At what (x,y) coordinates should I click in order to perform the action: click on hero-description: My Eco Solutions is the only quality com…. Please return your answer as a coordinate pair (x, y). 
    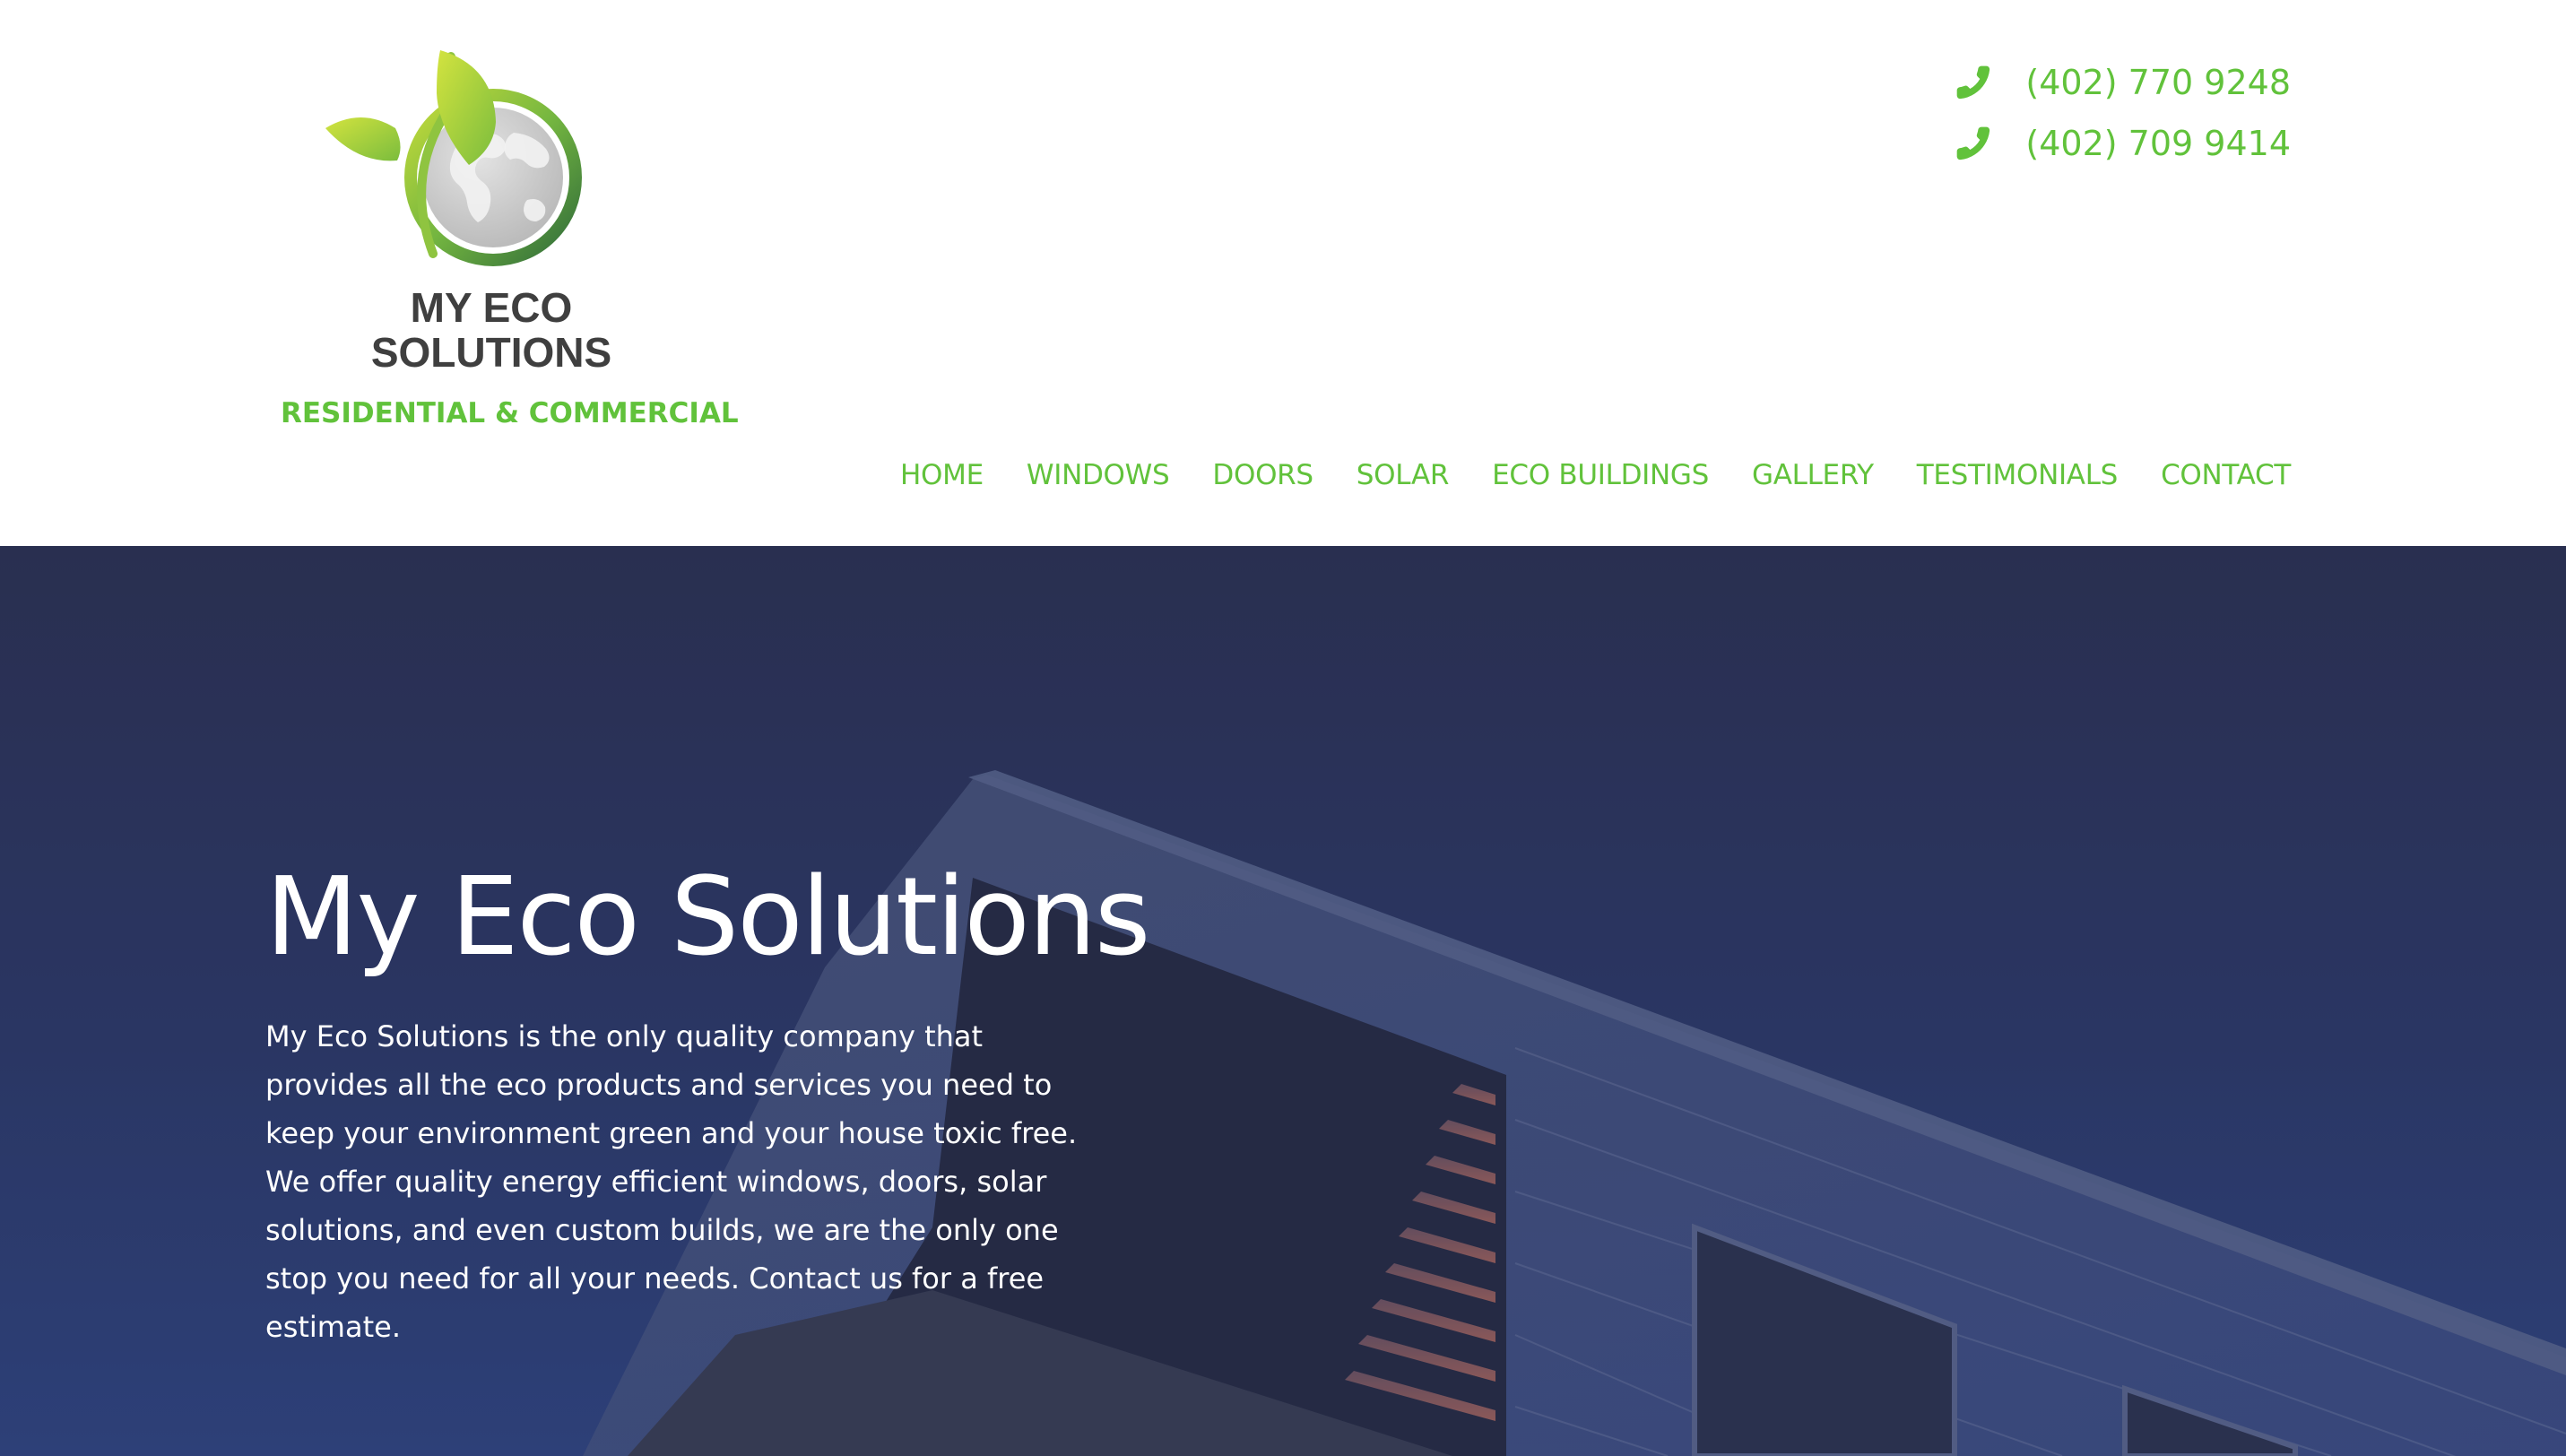
    Looking at the image, I should click on (671, 1181).